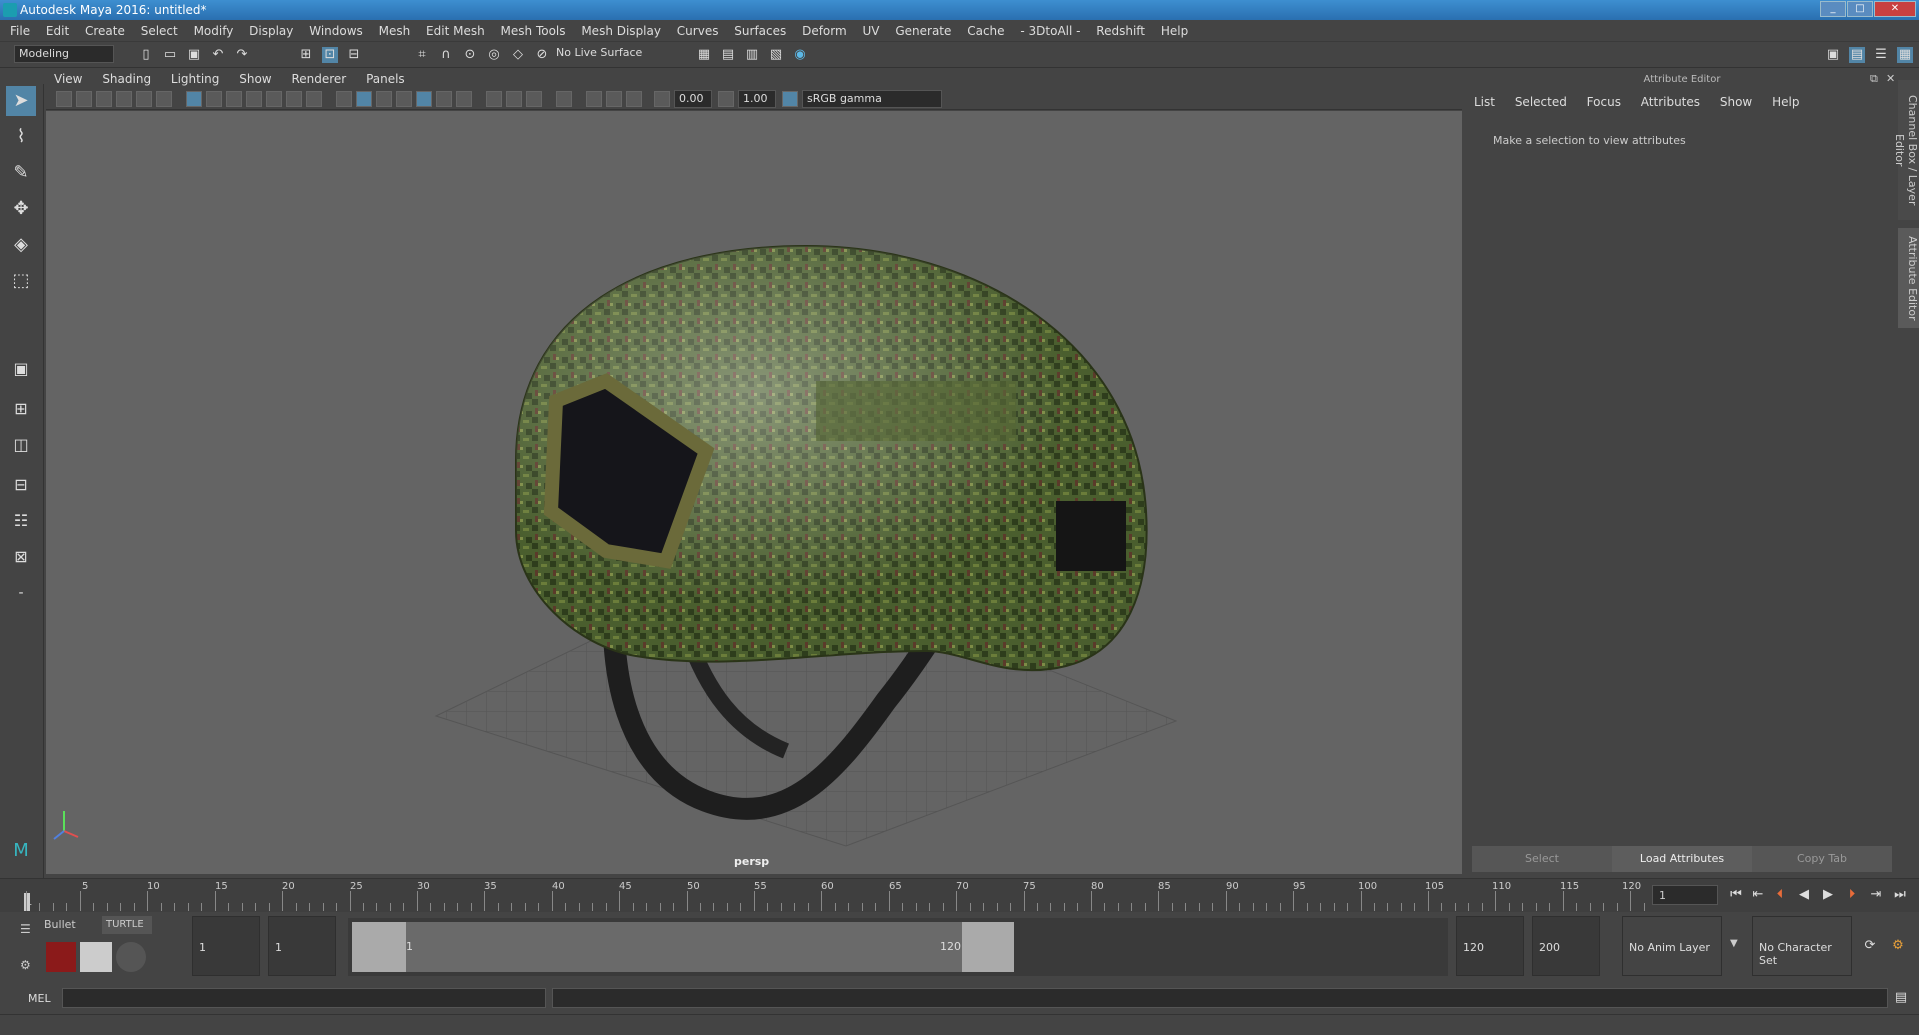  I want to click on play-forwards-icon: ▶, so click(1828, 895).